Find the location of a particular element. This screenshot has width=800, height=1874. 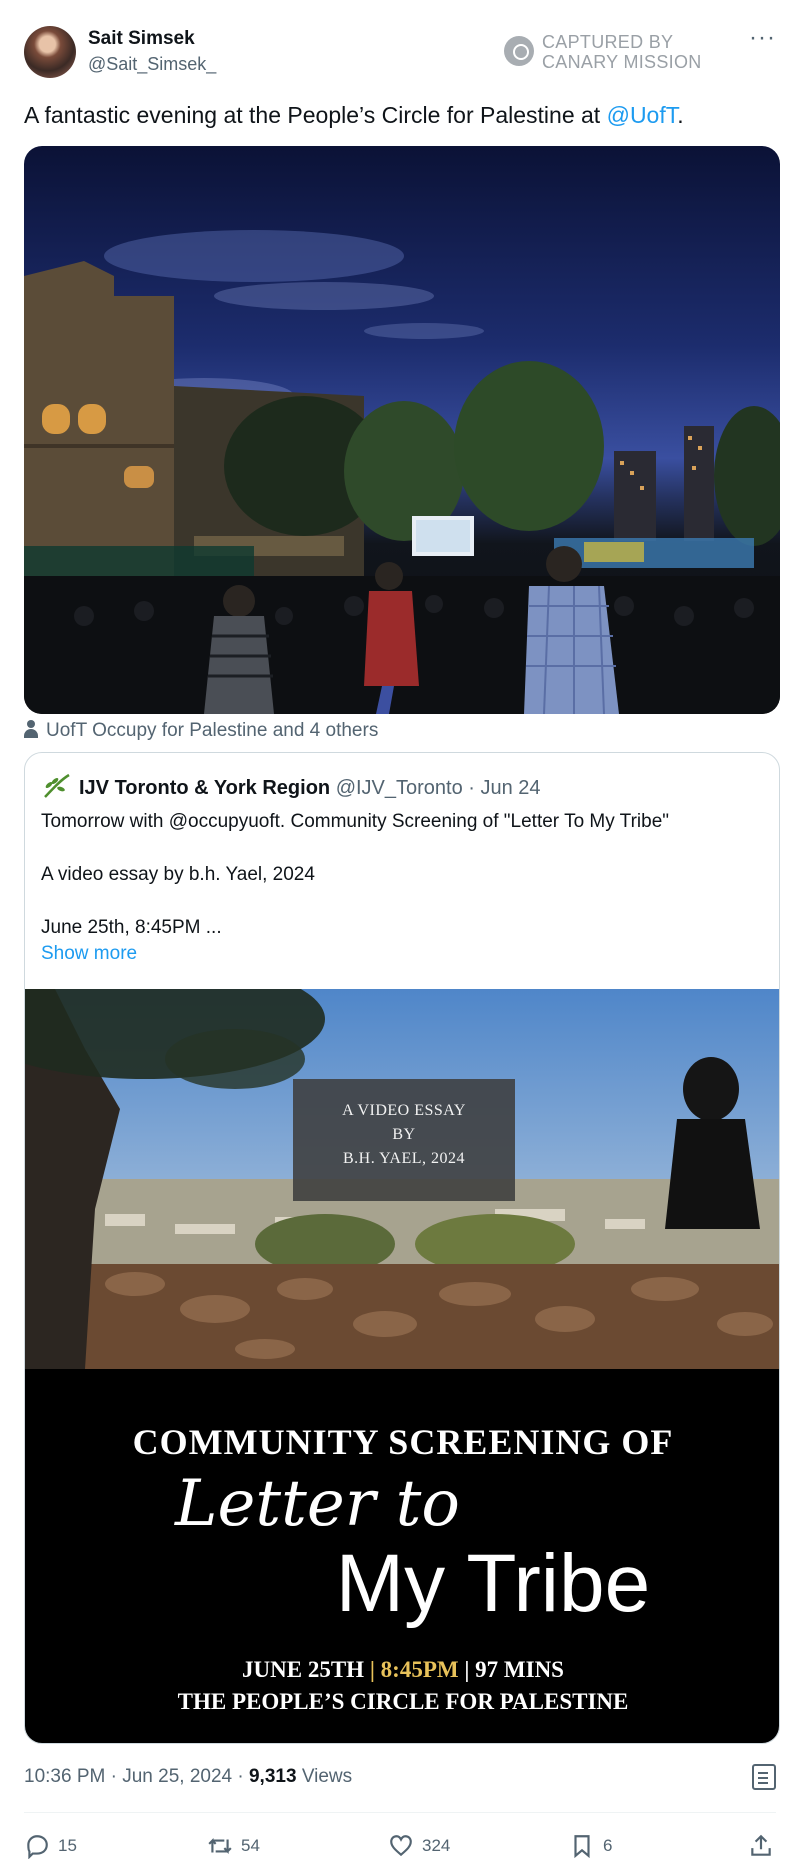

reply-button: 15 is located at coordinates (50, 1846).